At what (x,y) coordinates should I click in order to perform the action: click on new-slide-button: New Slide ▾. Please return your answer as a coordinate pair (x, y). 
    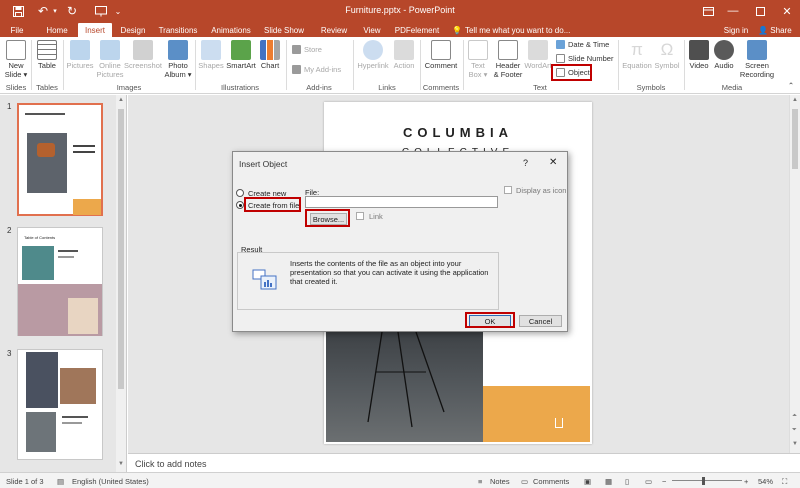
    Looking at the image, I should click on (16, 59).